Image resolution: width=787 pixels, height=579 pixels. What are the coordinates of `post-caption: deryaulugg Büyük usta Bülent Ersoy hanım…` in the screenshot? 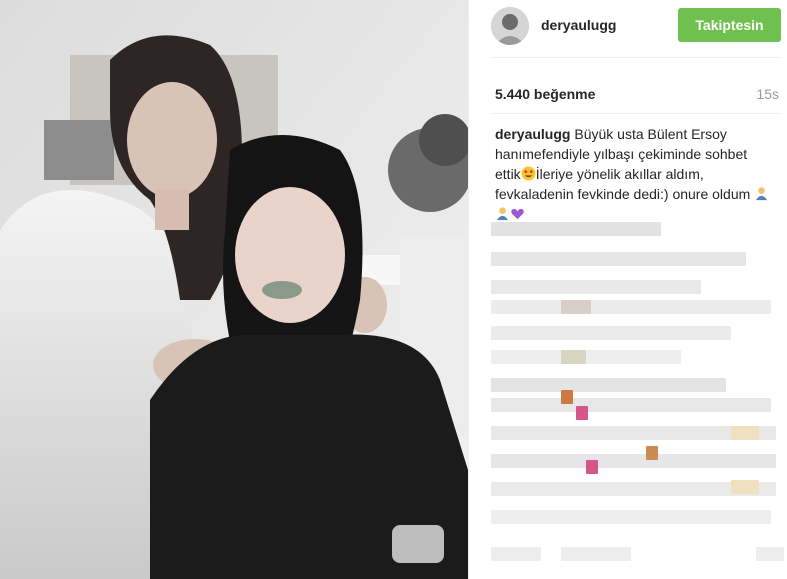 It's located at (635, 174).